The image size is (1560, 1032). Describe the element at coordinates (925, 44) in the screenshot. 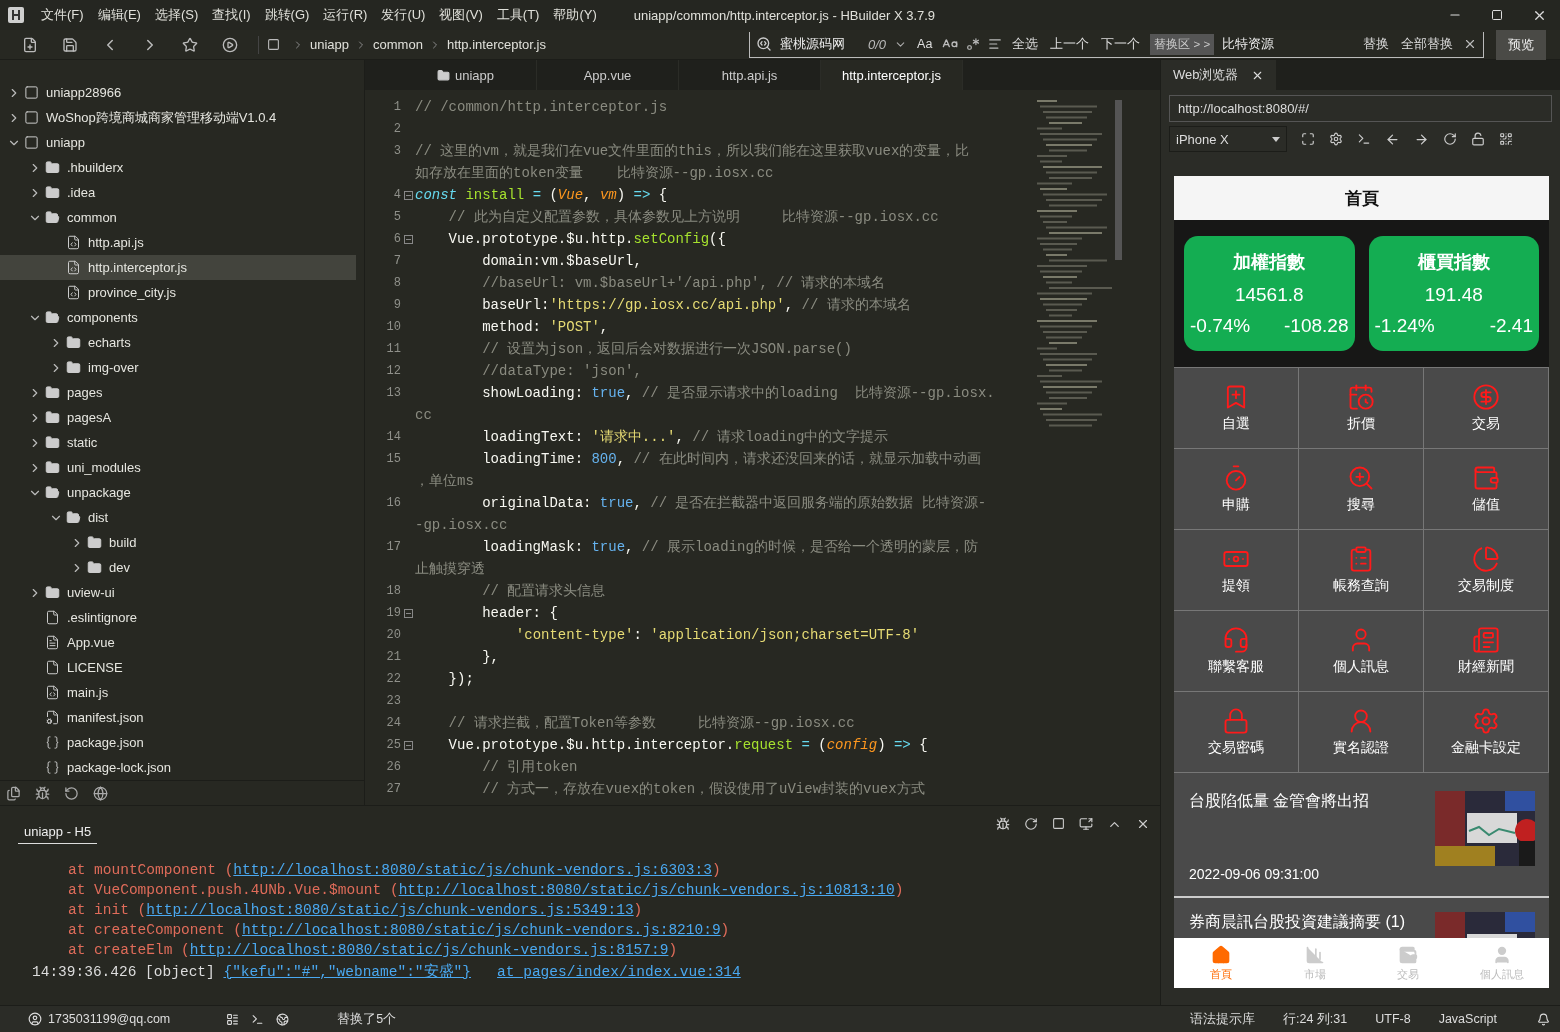

I see `match-case-toggle: Aa` at that location.